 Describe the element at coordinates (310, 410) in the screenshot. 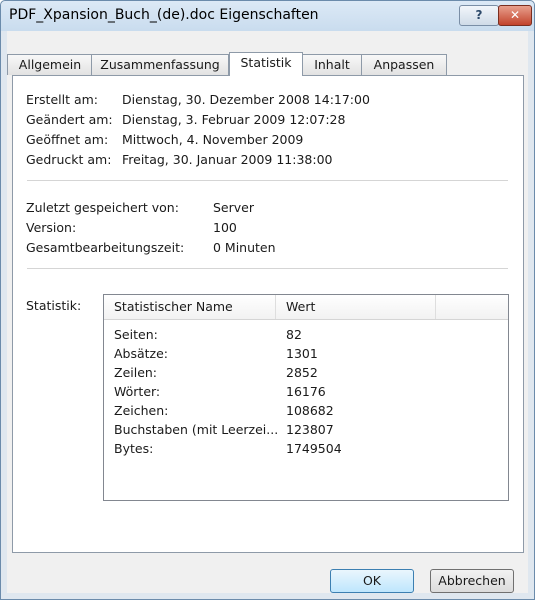

I see `stat-value: 108682` at that location.